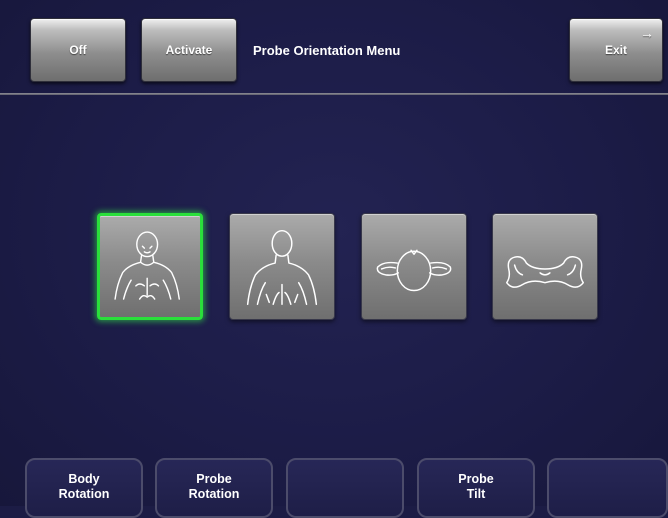 The height and width of the screenshot is (518, 668). I want to click on orientation-body-front-button, so click(150, 266).